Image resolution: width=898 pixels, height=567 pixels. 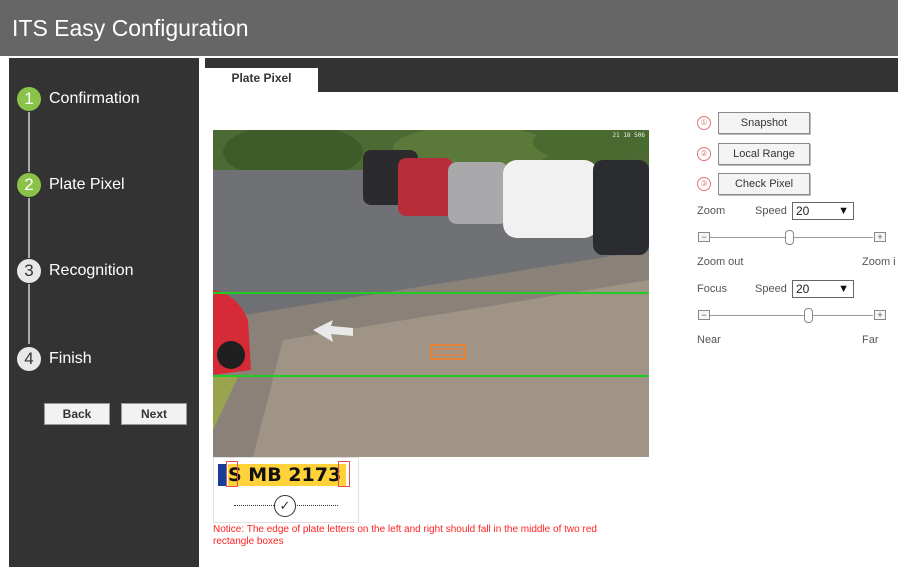 What do you see at coordinates (720, 262) in the screenshot?
I see `zoom-out-label: Zoom out` at bounding box center [720, 262].